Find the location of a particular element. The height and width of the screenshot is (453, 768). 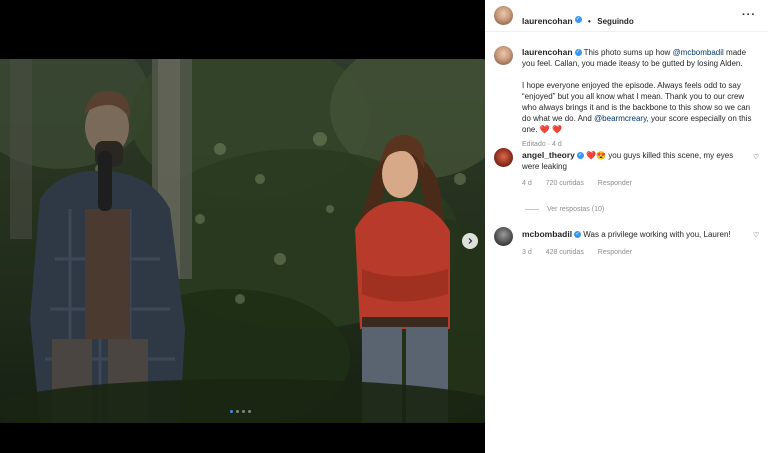

caption-text: This photo sums up how is located at coordinates (628, 52).